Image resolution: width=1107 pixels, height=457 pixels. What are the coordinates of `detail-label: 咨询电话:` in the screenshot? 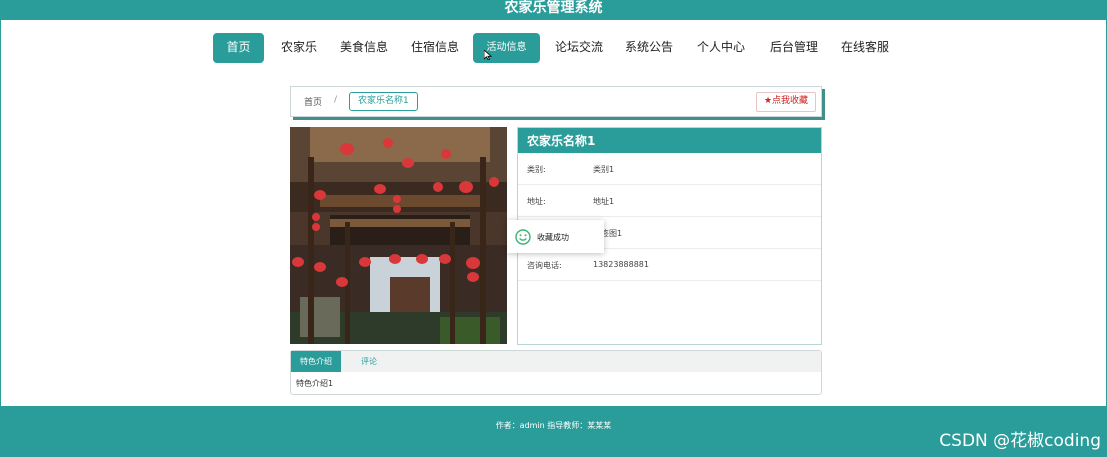 It's located at (544, 265).